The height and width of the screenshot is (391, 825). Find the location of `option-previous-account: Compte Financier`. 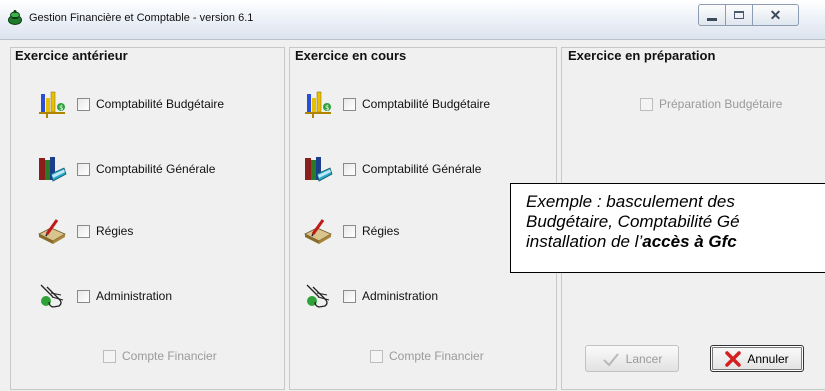

option-previous-account: Compte Financier is located at coordinates (160, 356).